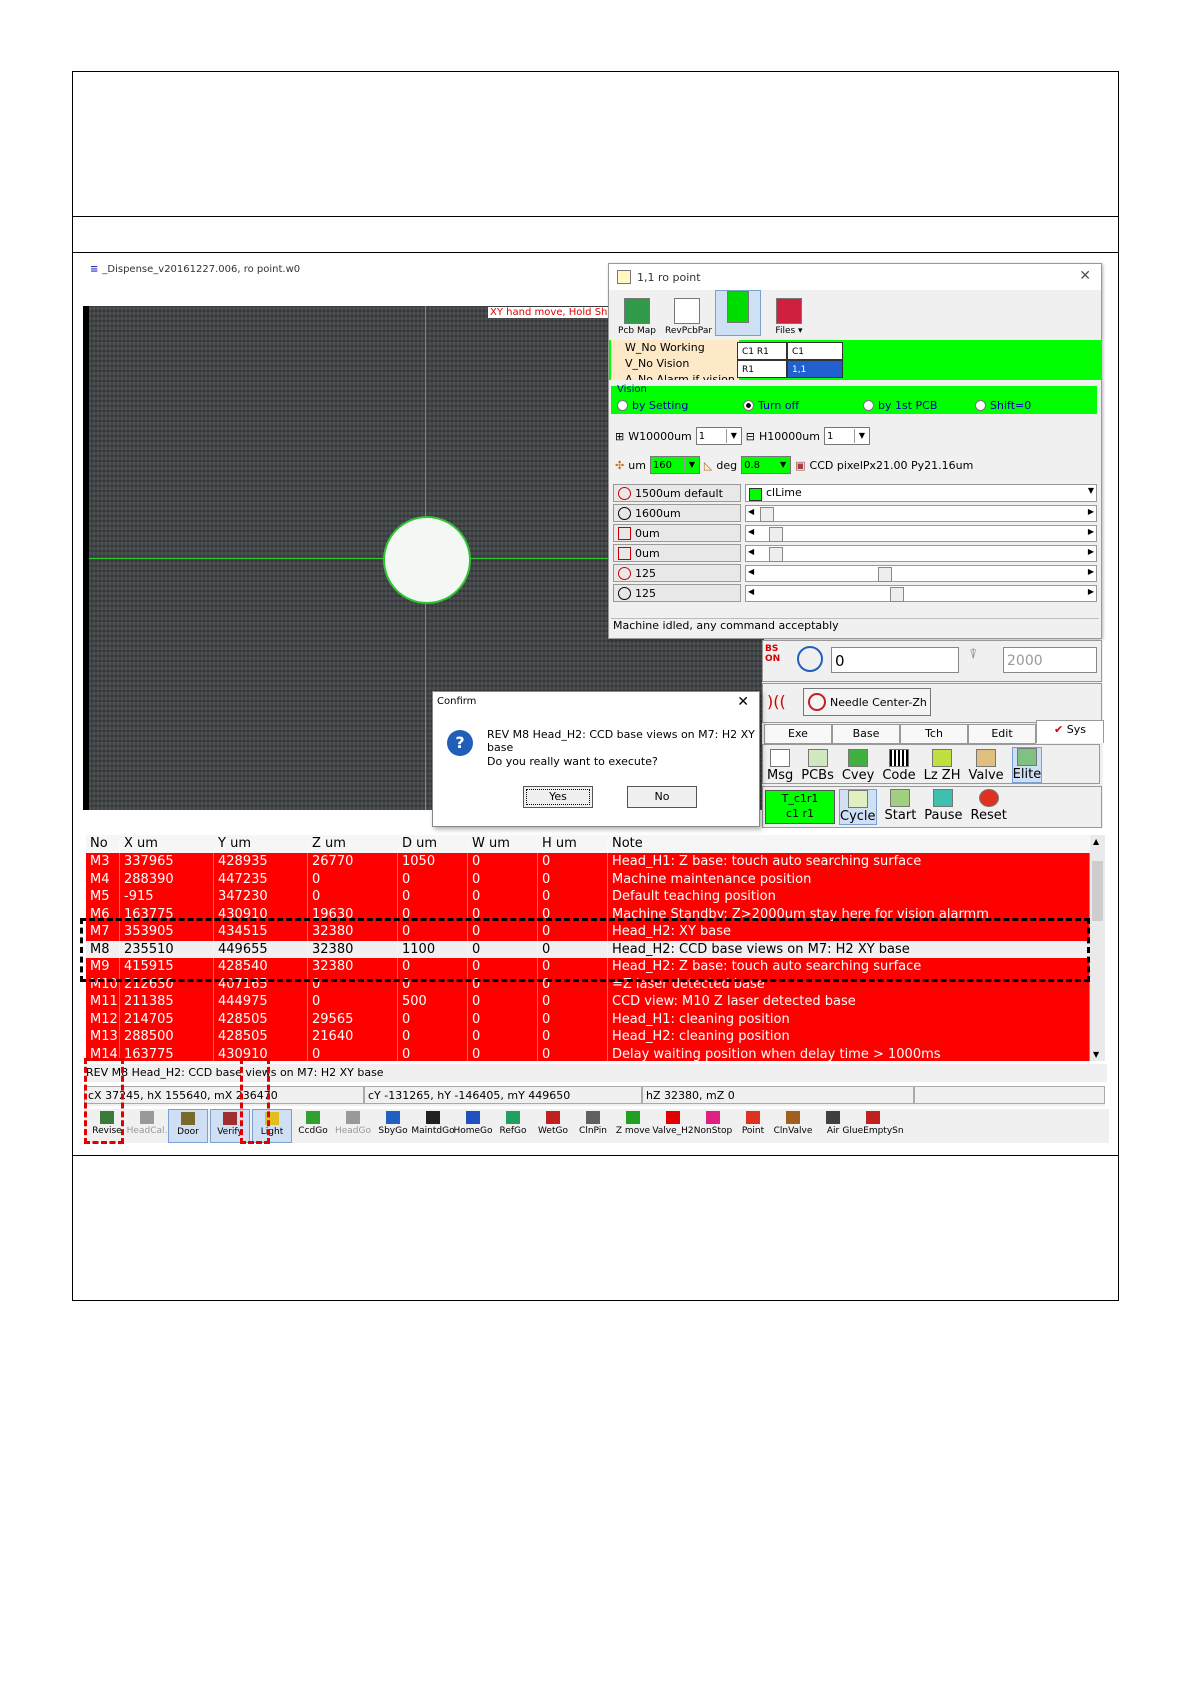 This screenshot has width=1192, height=1685. Describe the element at coordinates (771, 405) in the screenshot. I see `radio-turn-off: Turn off` at that location.